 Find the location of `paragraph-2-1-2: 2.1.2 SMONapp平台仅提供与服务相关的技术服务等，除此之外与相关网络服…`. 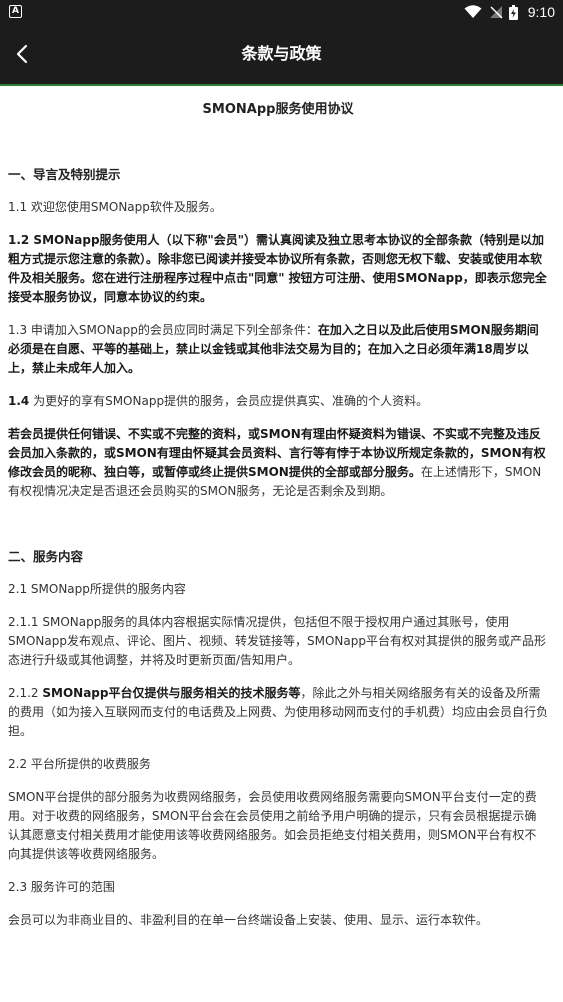

paragraph-2-1-2: 2.1.2 SMONapp平台仅提供与服务相关的技术服务等，除此之外与相关网络服… is located at coordinates (278, 712).